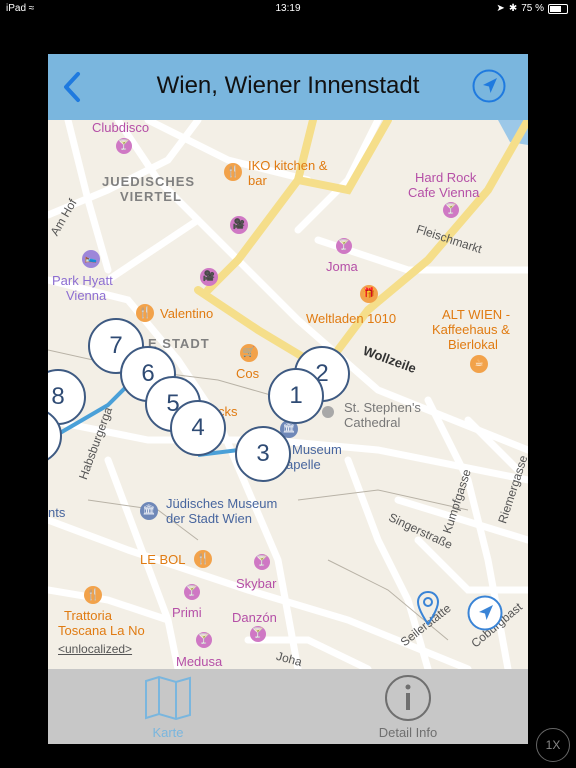  Describe the element at coordinates (254, 617) in the screenshot. I see `poi-danzon: Danzón` at that location.